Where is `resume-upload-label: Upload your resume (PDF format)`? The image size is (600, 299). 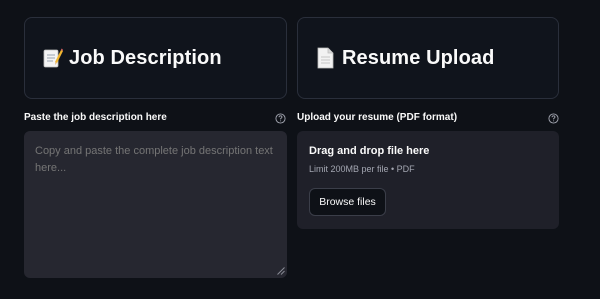 resume-upload-label: Upload your resume (PDF format) is located at coordinates (377, 117).